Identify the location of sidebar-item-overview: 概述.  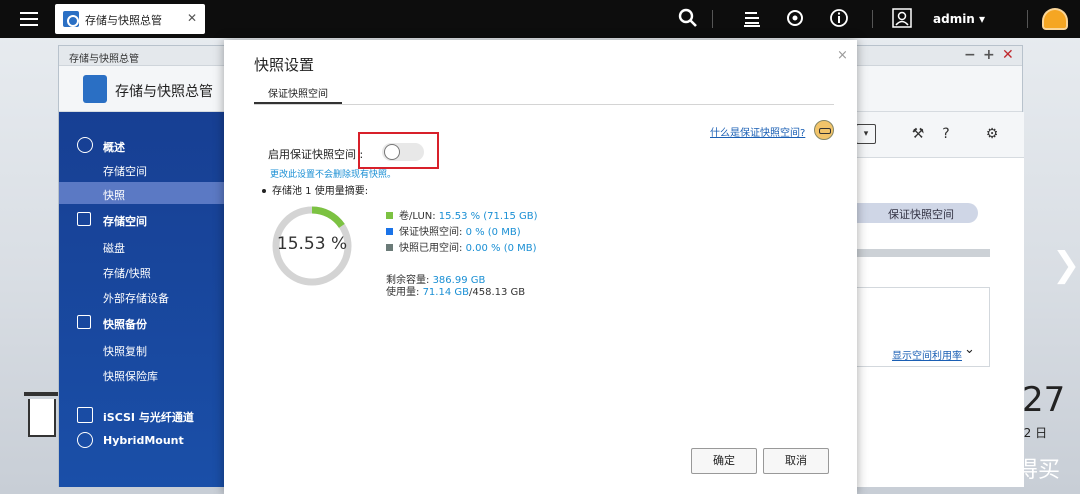
(142, 145).